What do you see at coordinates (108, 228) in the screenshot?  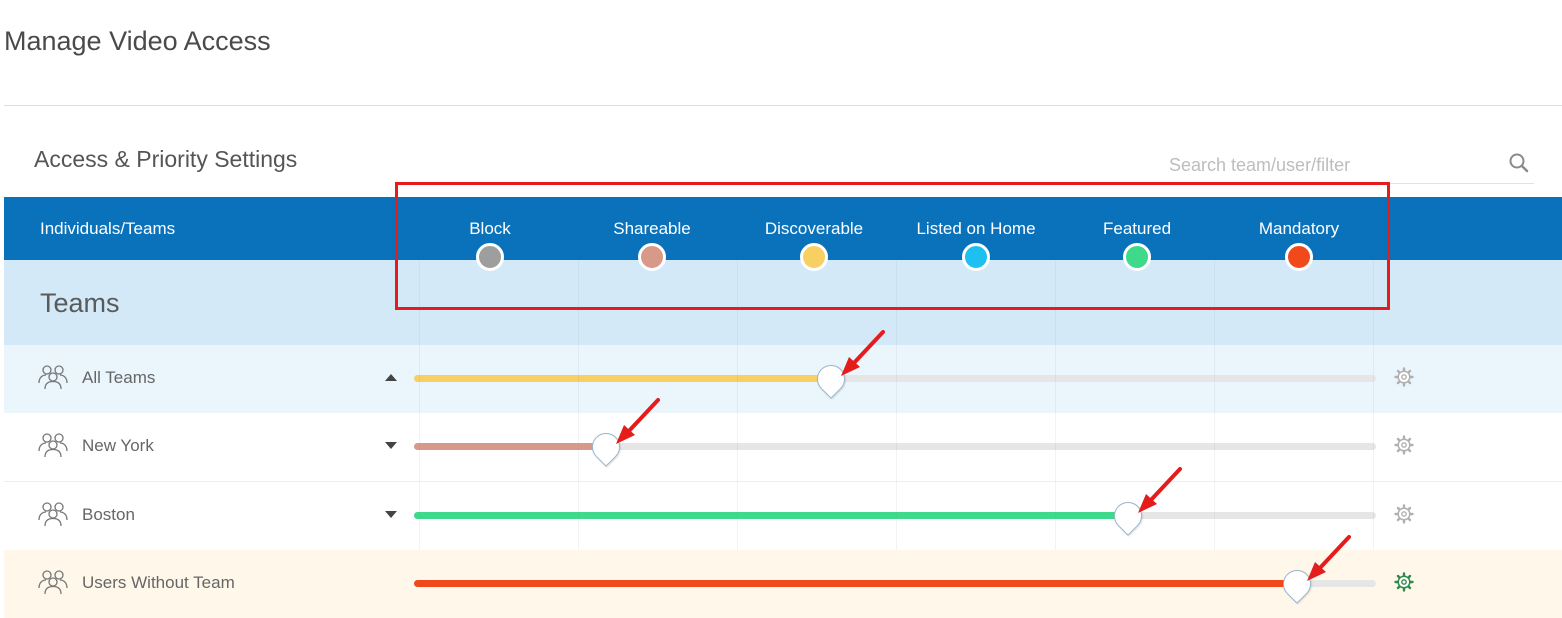 I see `column-header-individuals-teams: Individuals/Teams` at bounding box center [108, 228].